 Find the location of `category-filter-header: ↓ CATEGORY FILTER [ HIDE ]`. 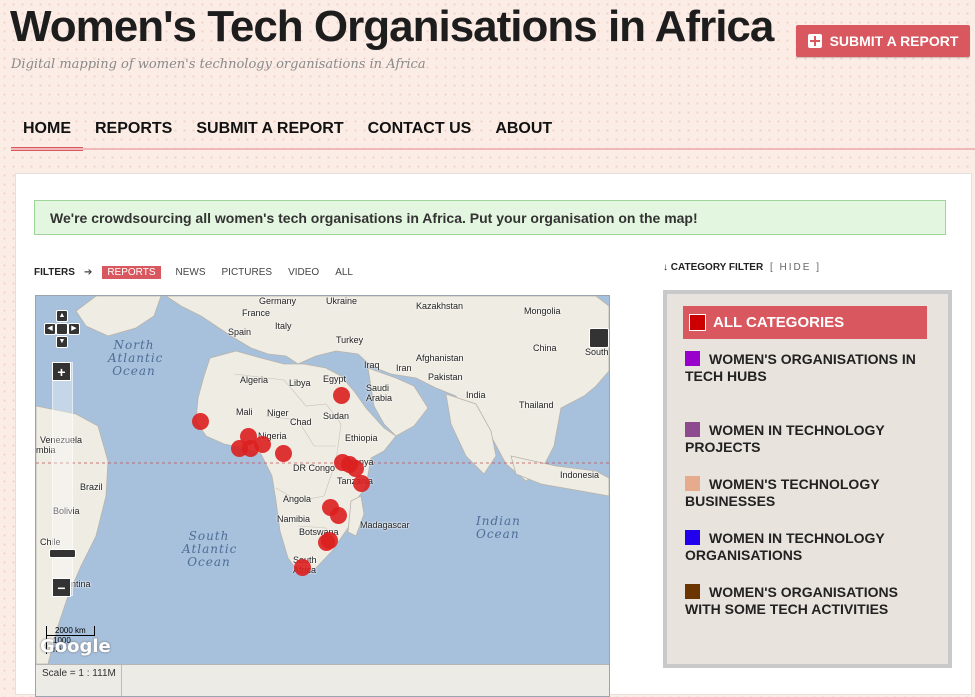

category-filter-header: ↓ CATEGORY FILTER [ HIDE ] is located at coordinates (742, 267).